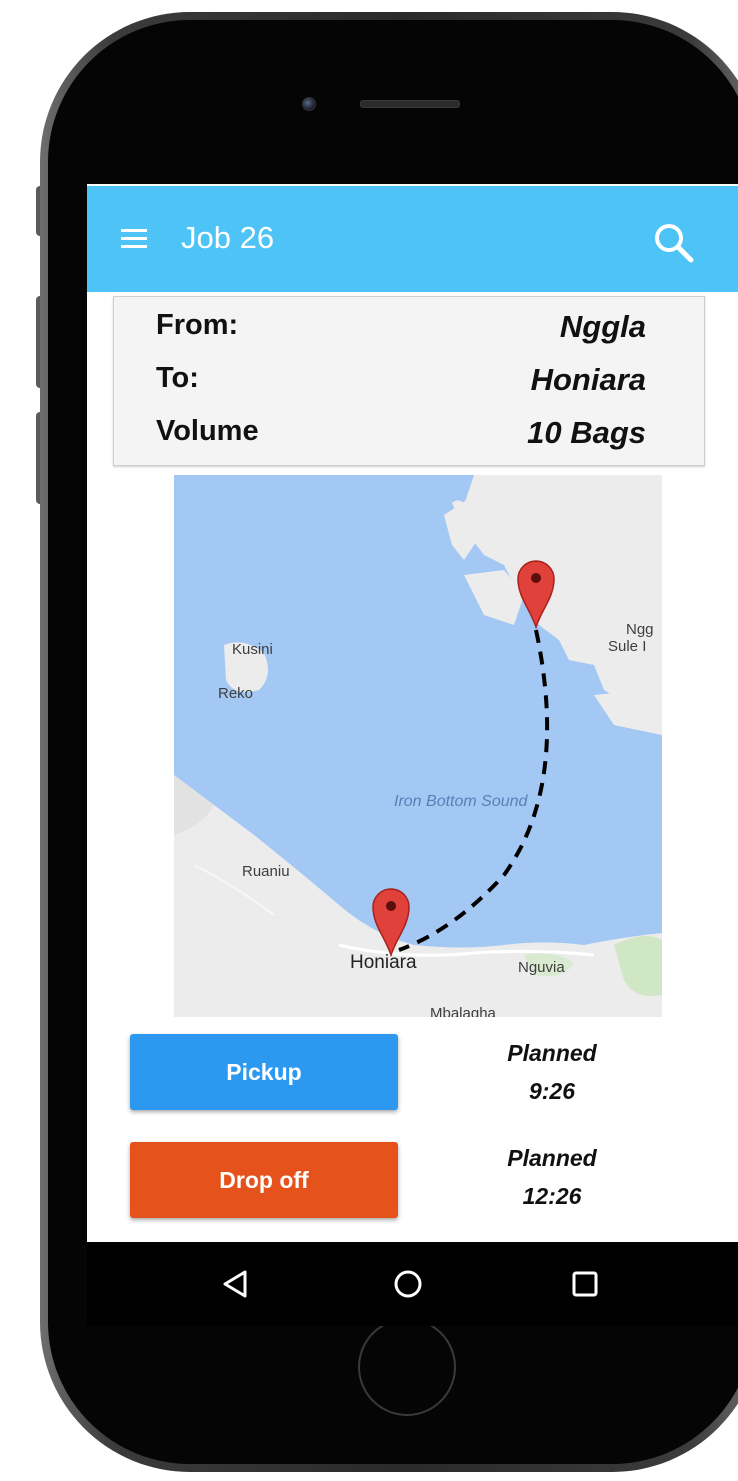  Describe the element at coordinates (463, 1011) in the screenshot. I see `map-label-mbalagha: Mbalagha` at that location.